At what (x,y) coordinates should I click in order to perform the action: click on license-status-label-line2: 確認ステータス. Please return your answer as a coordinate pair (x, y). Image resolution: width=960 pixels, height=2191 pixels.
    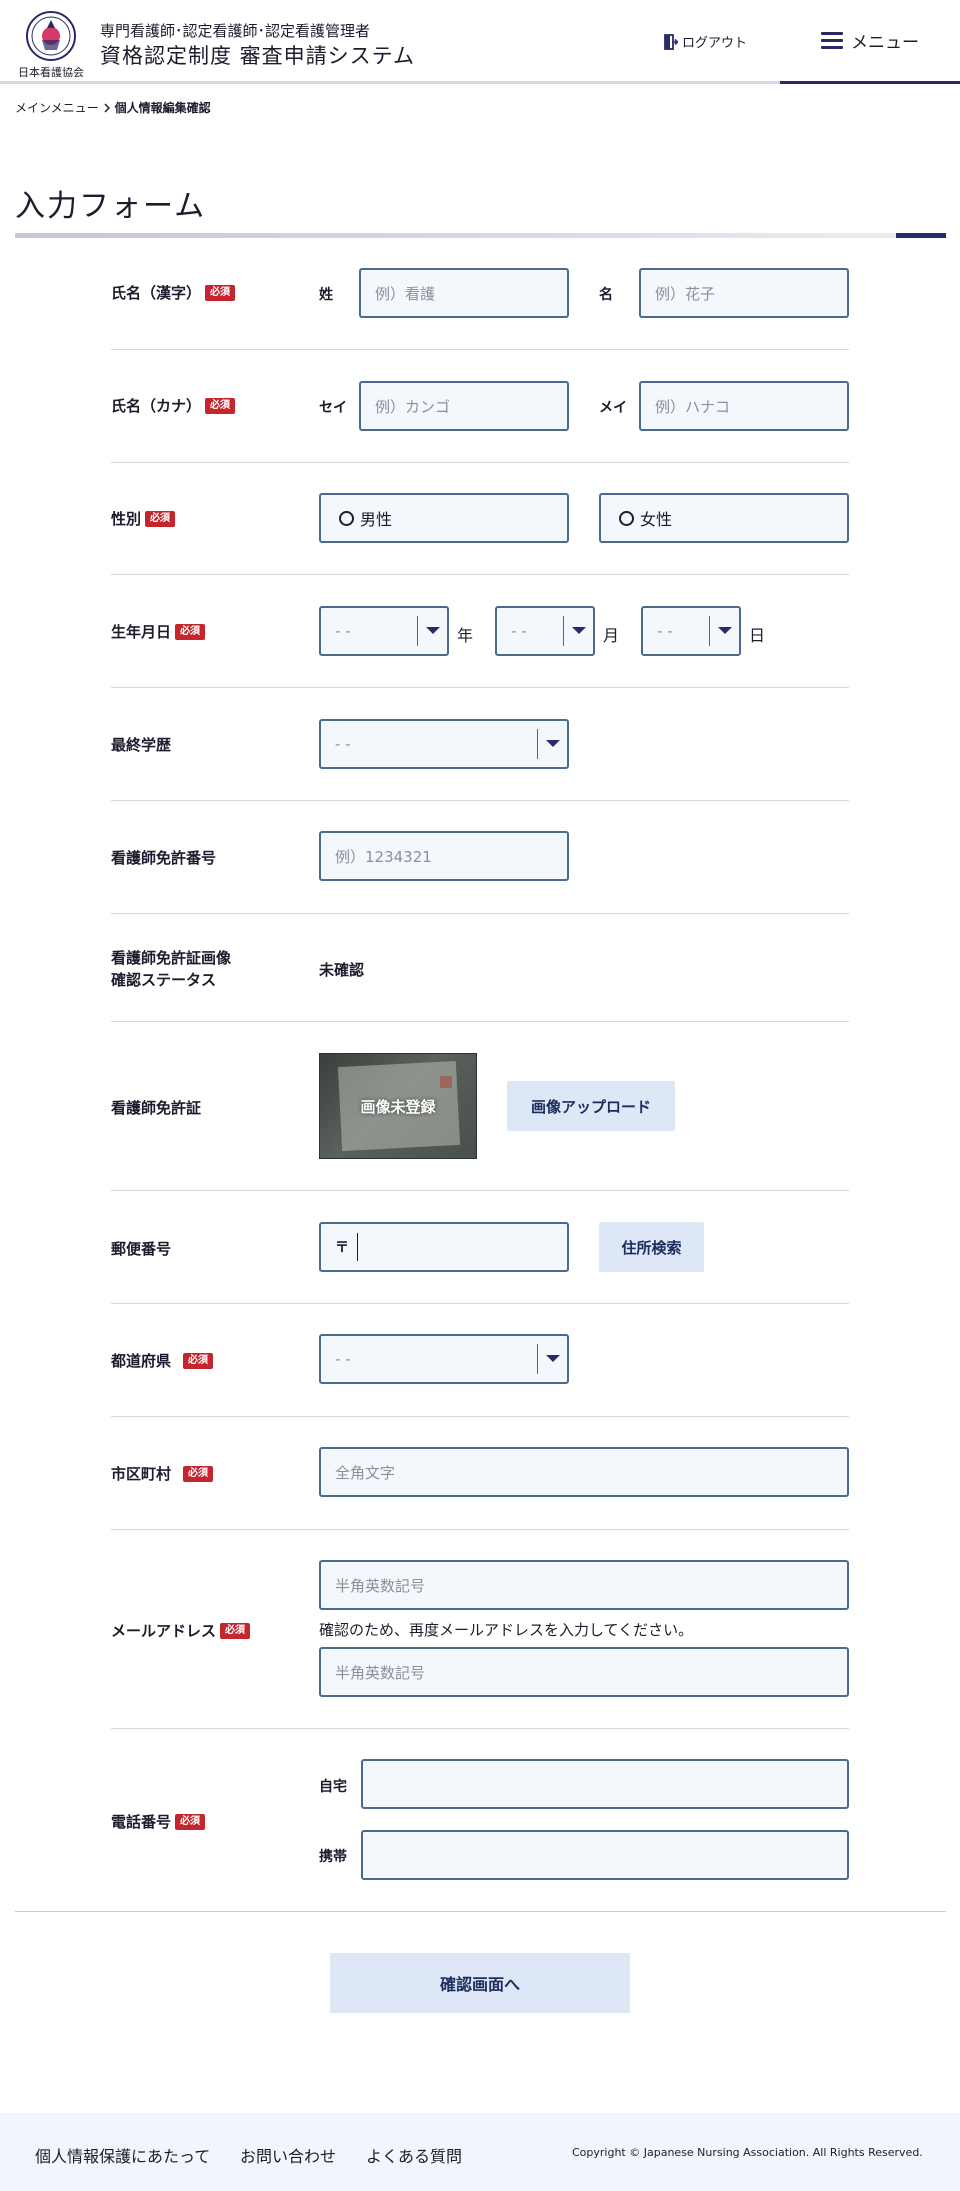
    Looking at the image, I should click on (164, 980).